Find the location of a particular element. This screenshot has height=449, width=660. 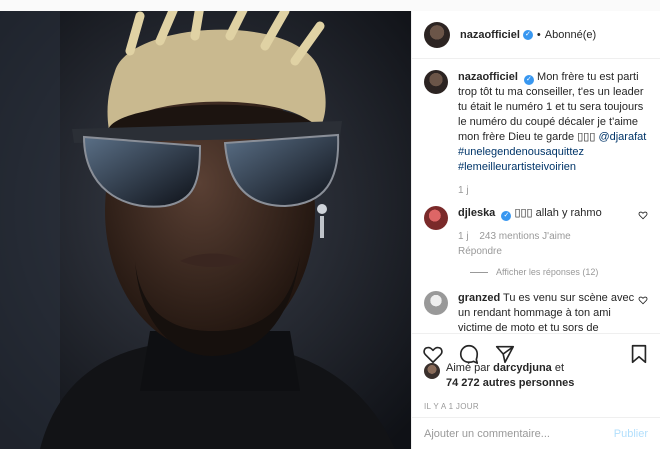

caption-avatar is located at coordinates (436, 82).